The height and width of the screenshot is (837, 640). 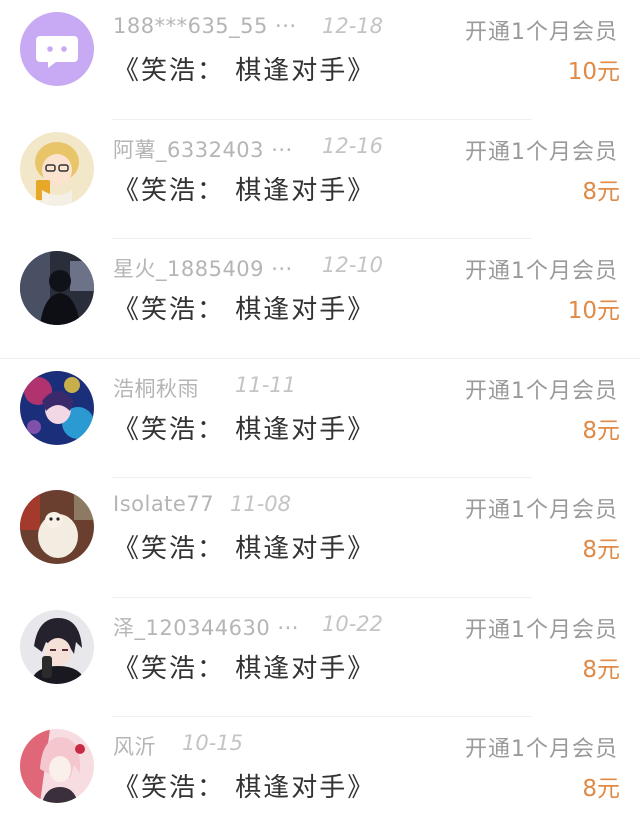 I want to click on record-date: 12-18, so click(x=353, y=26).